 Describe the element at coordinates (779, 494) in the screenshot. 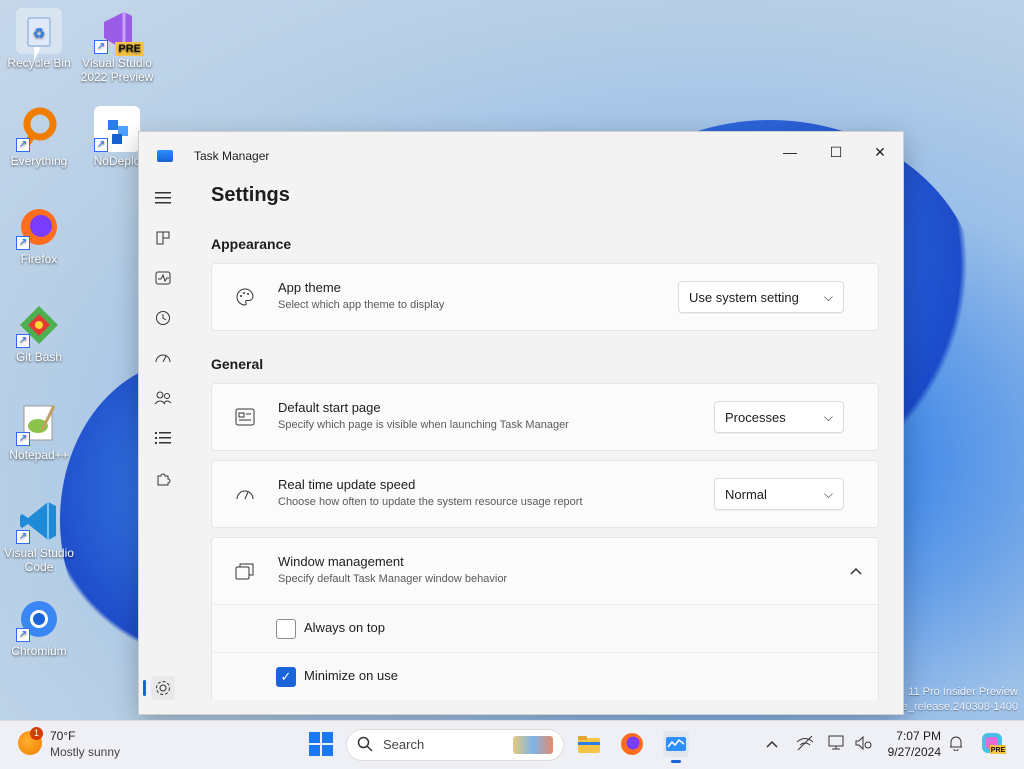

I see `update-speed-dropdown: Normal ⌵` at that location.